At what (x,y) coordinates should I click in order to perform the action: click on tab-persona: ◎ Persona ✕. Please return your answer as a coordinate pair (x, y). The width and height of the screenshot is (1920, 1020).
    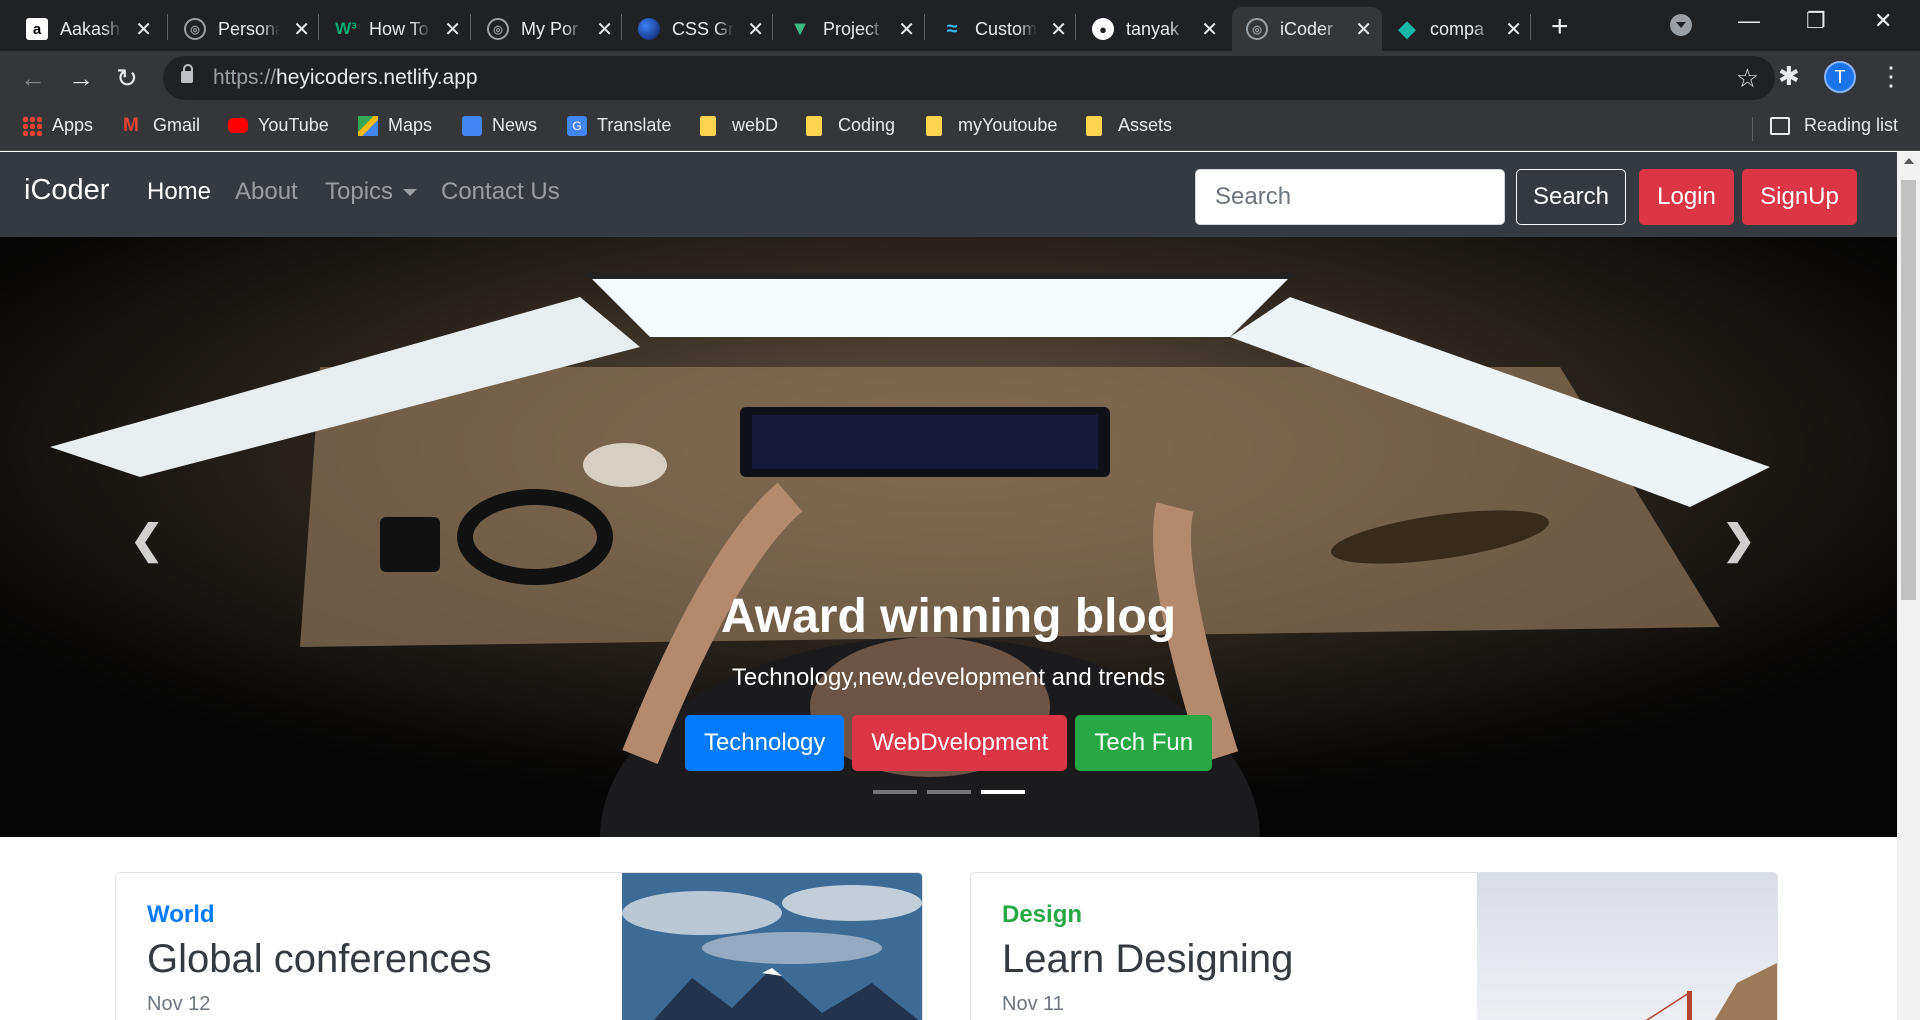
    Looking at the image, I should click on (245, 29).